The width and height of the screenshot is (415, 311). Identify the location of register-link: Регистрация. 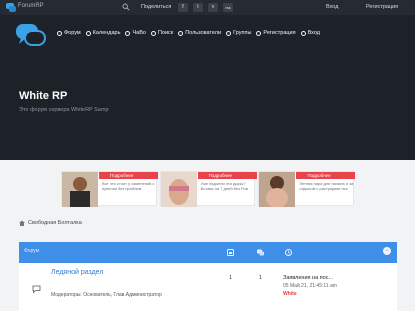
(382, 7).